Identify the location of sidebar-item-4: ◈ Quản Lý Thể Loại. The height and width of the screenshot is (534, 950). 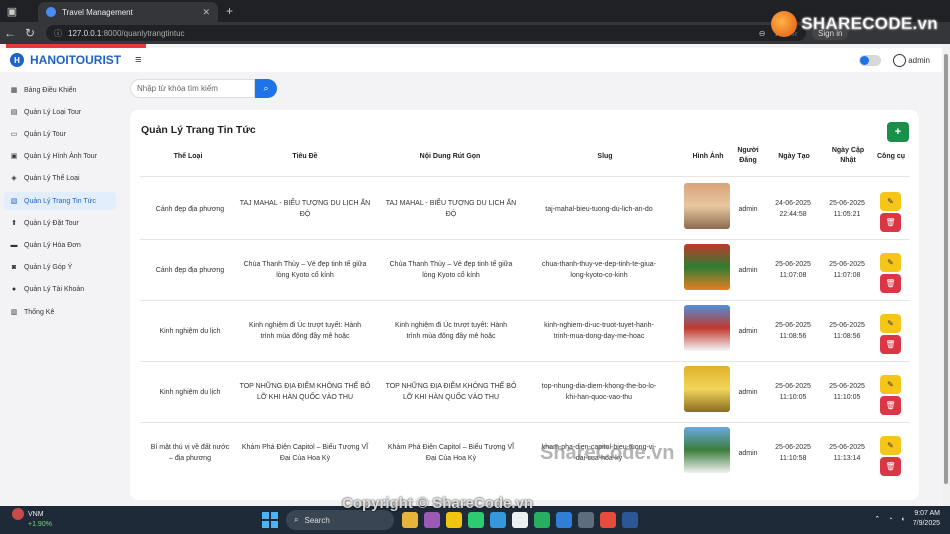
(60, 178).